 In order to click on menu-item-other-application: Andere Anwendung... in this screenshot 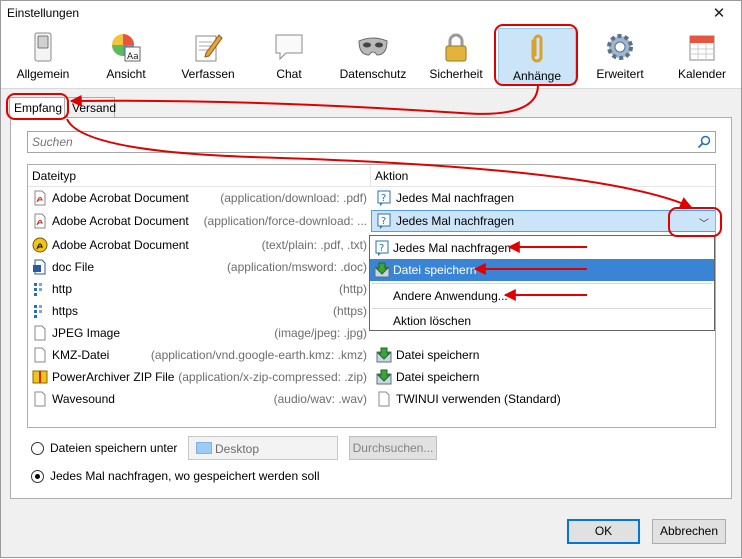, I will do `click(542, 296)`.